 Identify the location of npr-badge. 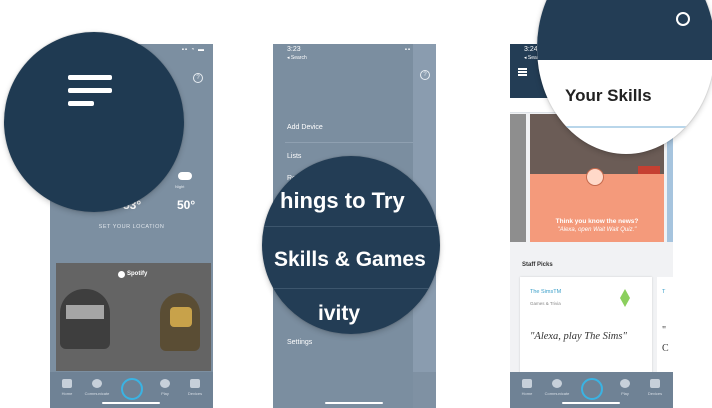
(649, 170).